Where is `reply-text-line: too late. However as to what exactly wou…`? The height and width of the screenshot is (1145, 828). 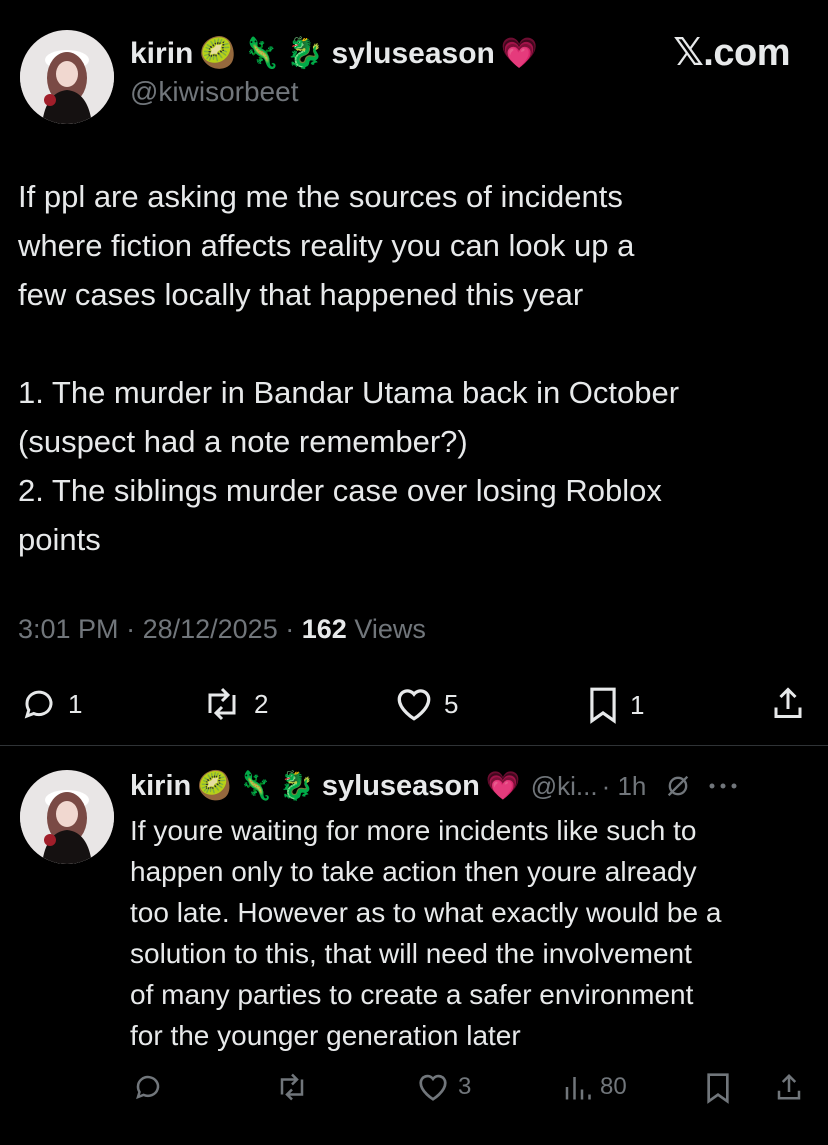
reply-text-line: too late. However as to what exactly wou… is located at coordinates (426, 912).